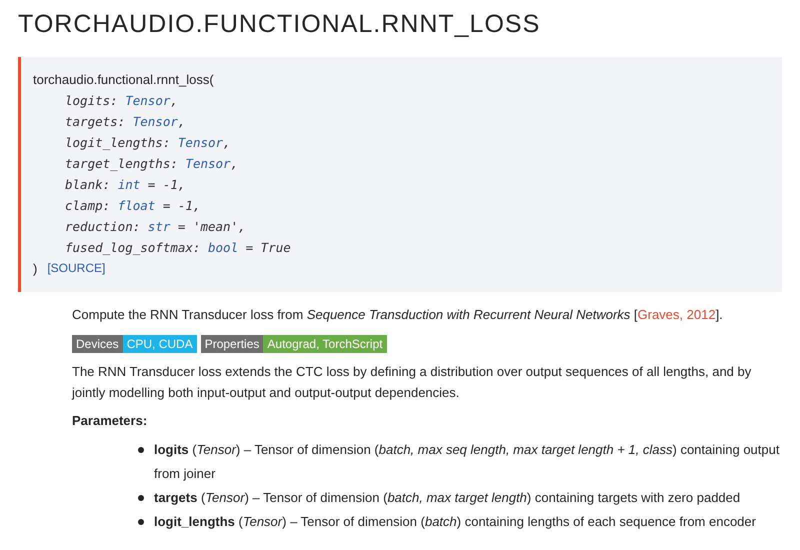 This screenshot has width=800, height=550. What do you see at coordinates (280, 24) in the screenshot?
I see `page-title: TORCHAUDIO.FUNCTIONAL.RNNT_LOSS` at bounding box center [280, 24].